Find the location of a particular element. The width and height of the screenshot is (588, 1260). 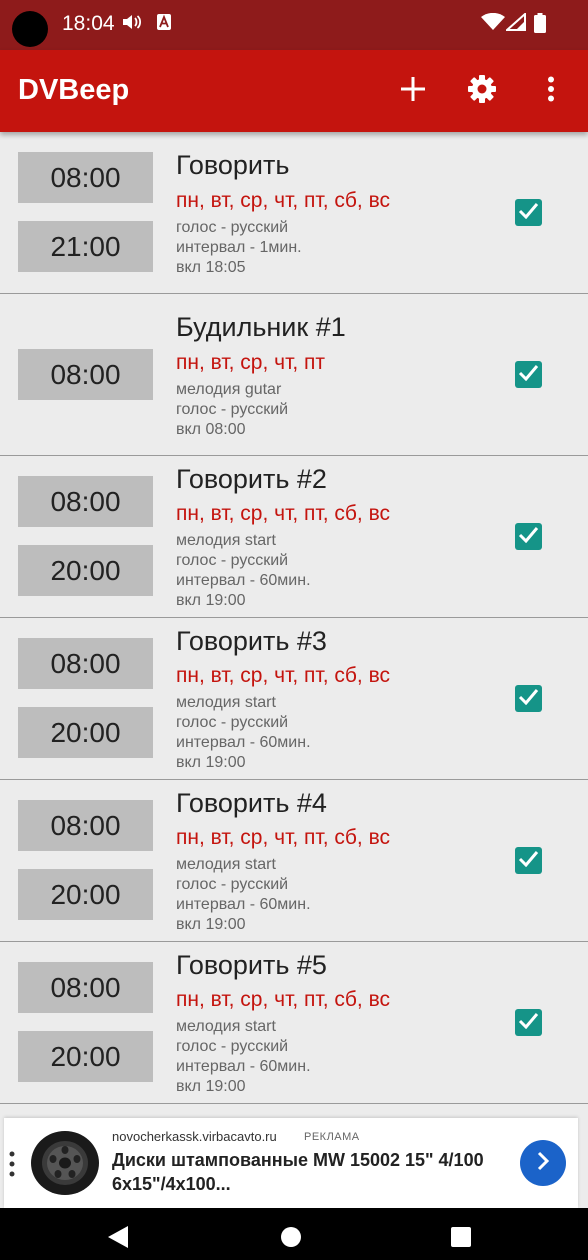

ad-title-line1: Диски штампованные MW 15002 15" 4/100 is located at coordinates (298, 1160).